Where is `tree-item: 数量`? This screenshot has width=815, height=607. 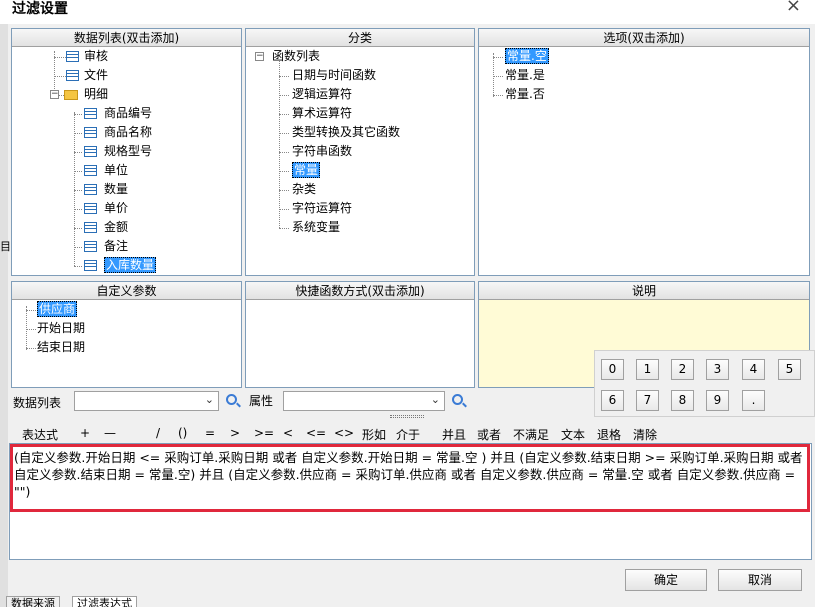
tree-item: 数量 is located at coordinates (116, 189).